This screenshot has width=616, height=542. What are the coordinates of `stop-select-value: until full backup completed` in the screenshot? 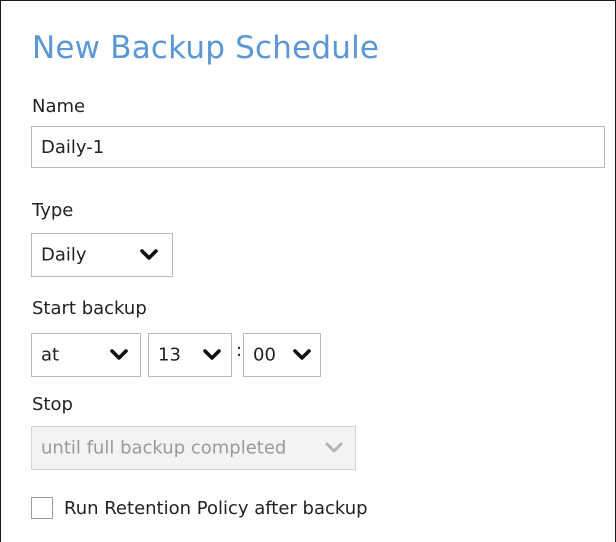 It's located at (164, 448).